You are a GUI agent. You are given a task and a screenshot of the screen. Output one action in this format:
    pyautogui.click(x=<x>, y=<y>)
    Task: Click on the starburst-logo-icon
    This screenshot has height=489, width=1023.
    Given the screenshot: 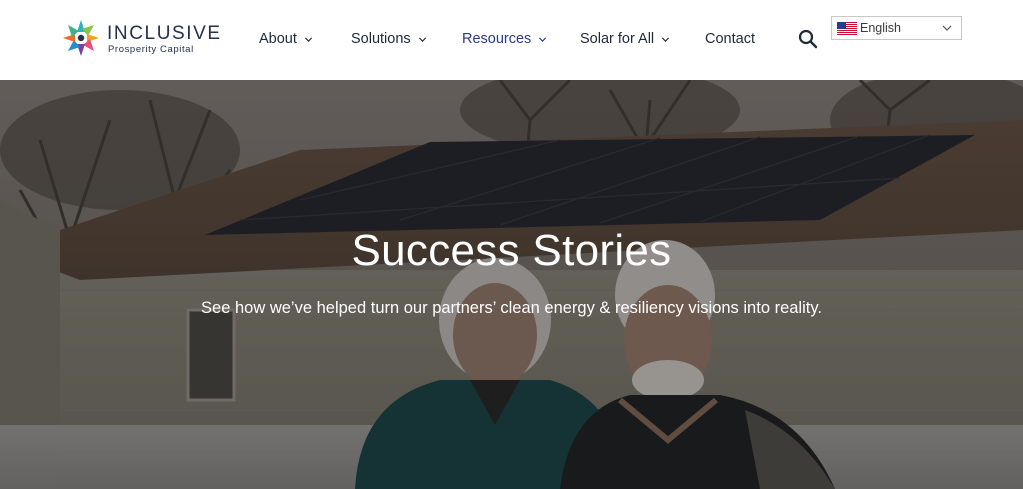 What is the action you would take?
    pyautogui.click(x=81, y=38)
    